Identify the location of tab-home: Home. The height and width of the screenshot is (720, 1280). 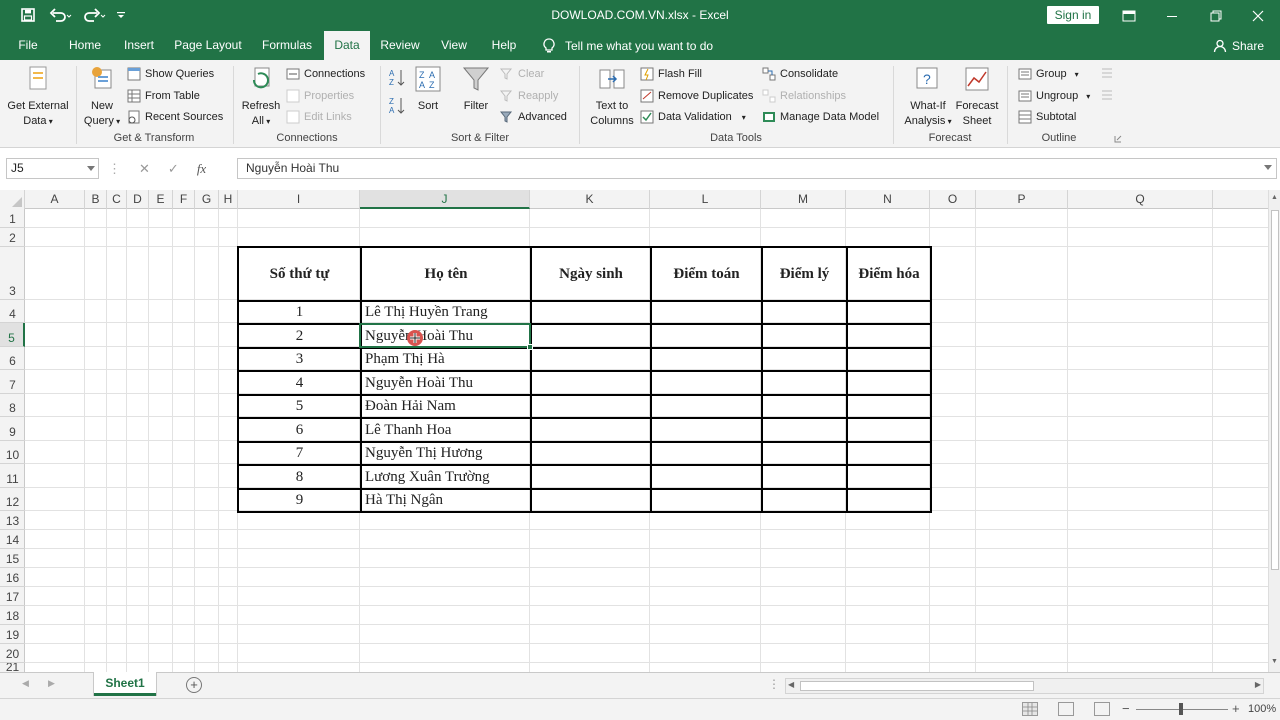
(85, 45).